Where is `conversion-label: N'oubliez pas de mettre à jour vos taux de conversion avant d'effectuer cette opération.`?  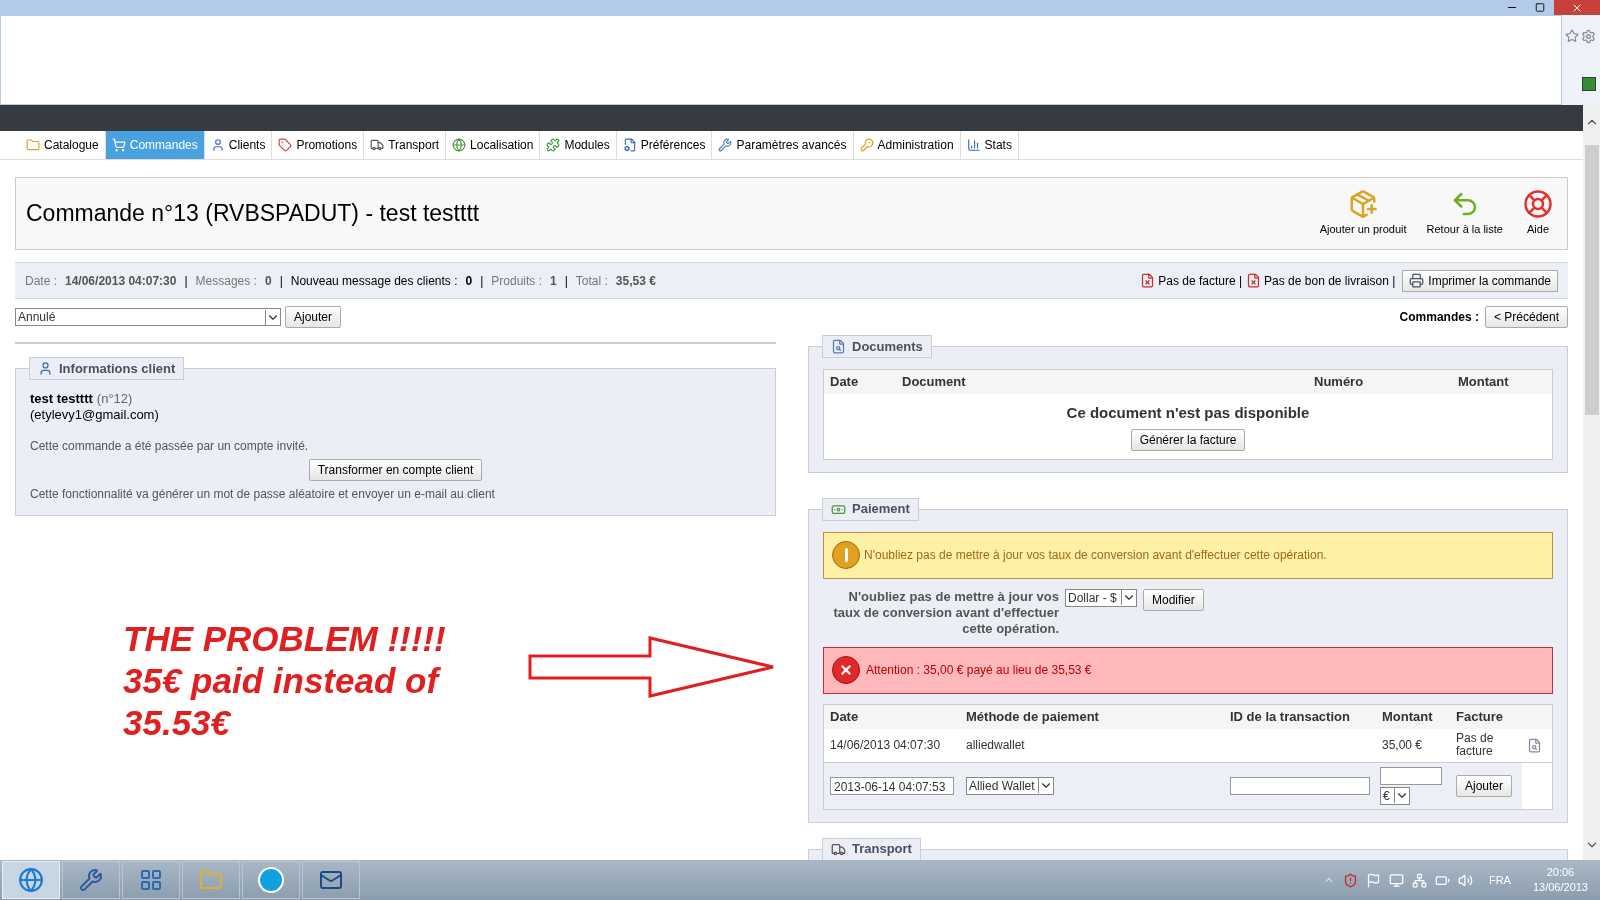 conversion-label: N'oubliez pas de mettre à jour vos taux de conversion avant d'effectuer cette opération. is located at coordinates (945, 612).